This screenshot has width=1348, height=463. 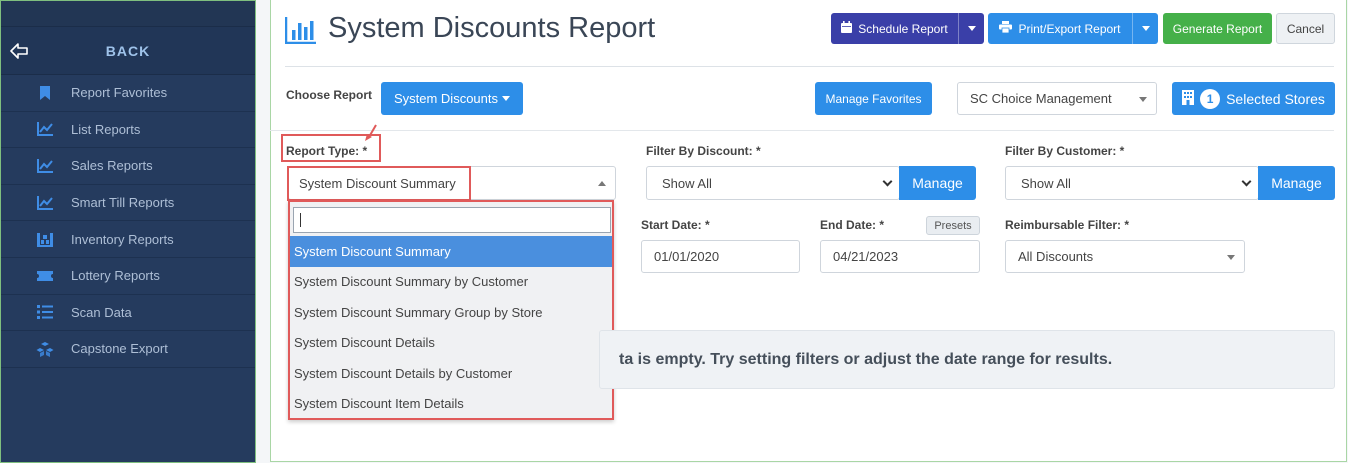 I want to click on end-date-label: End Date: *, so click(x=852, y=225).